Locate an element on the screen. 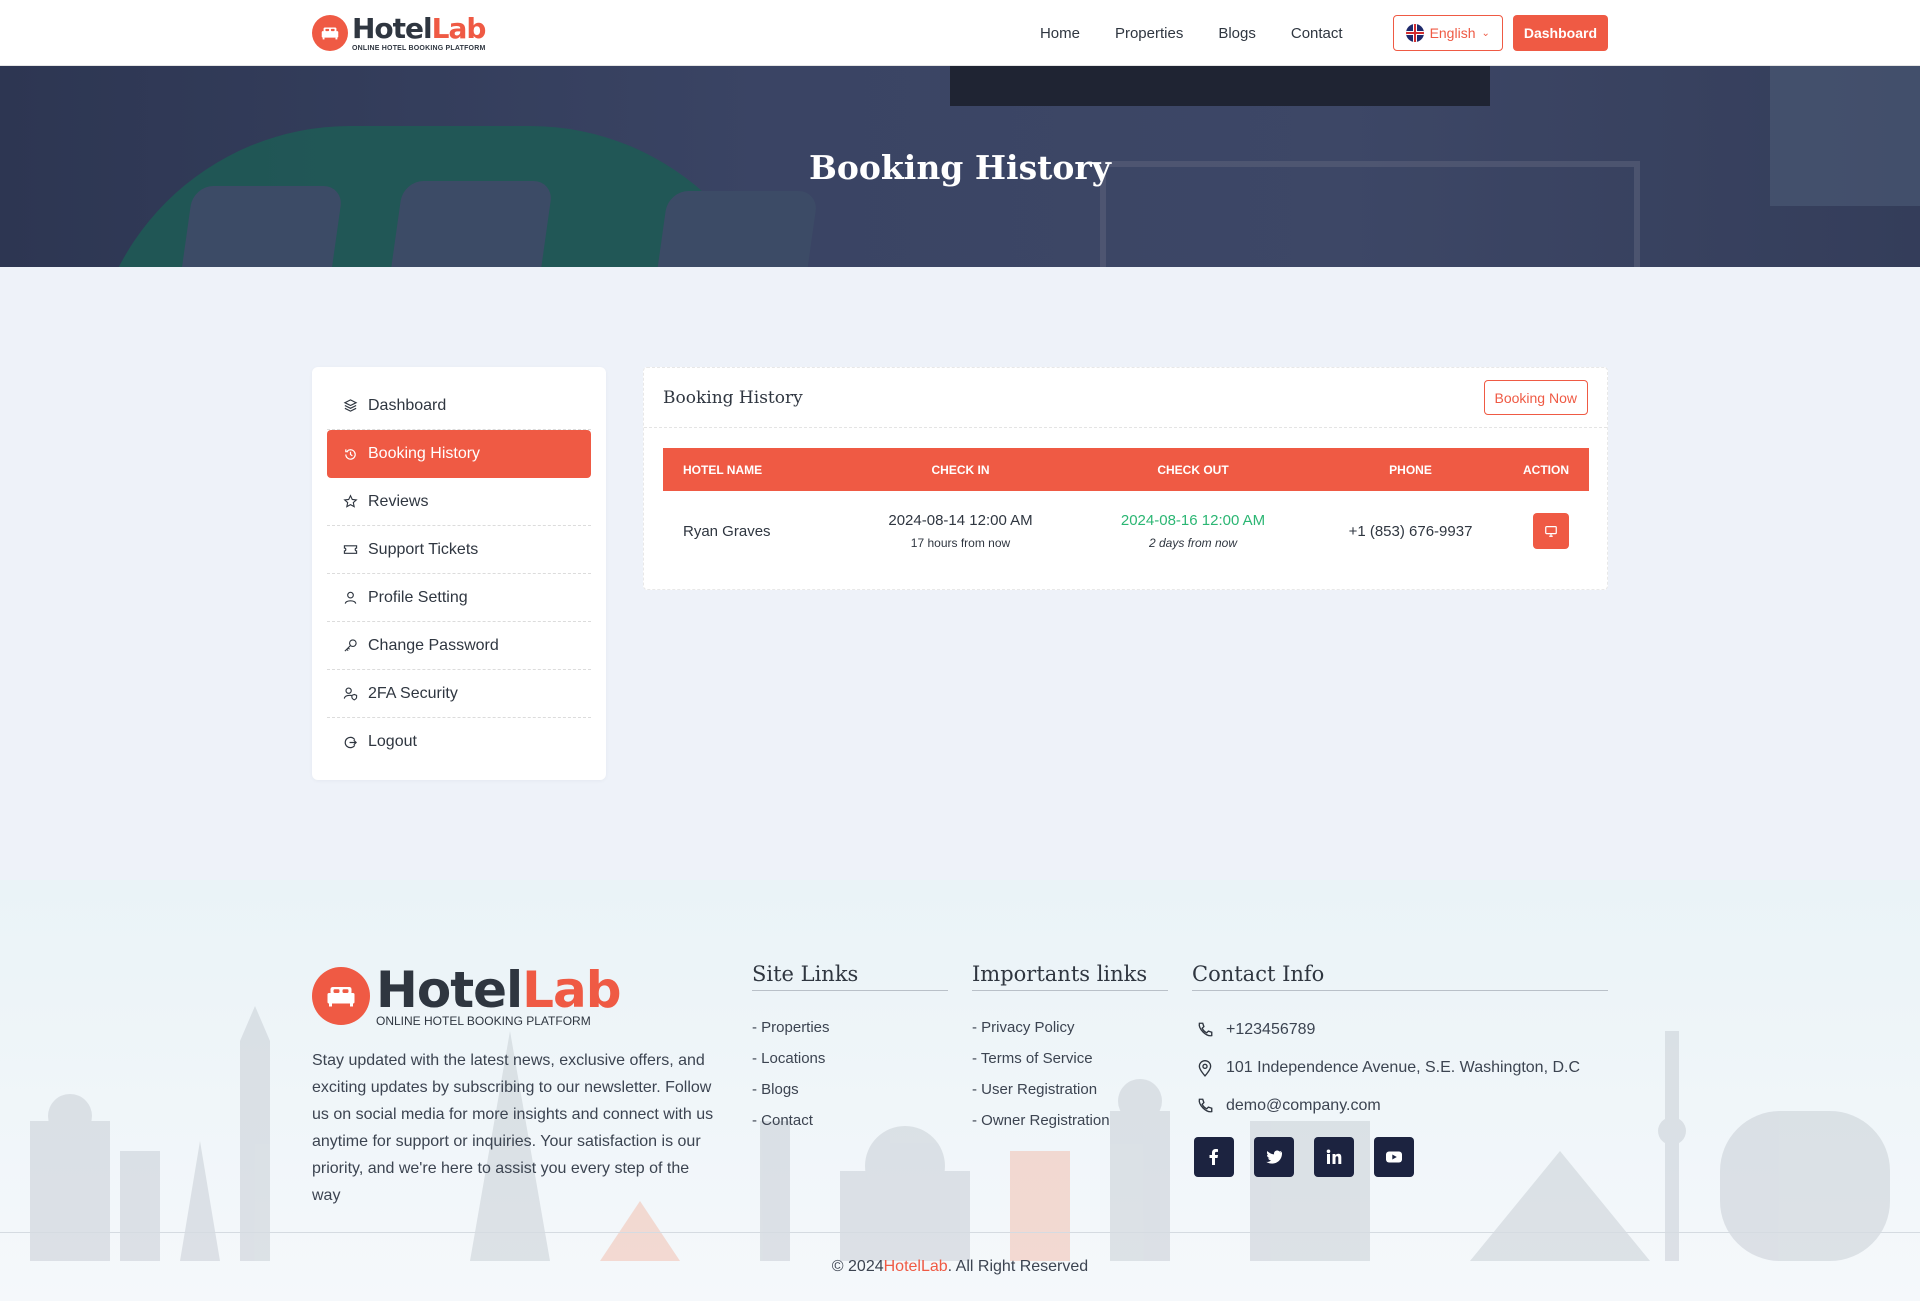 This screenshot has height=1301, width=1920. user-shield-icon is located at coordinates (350, 694).